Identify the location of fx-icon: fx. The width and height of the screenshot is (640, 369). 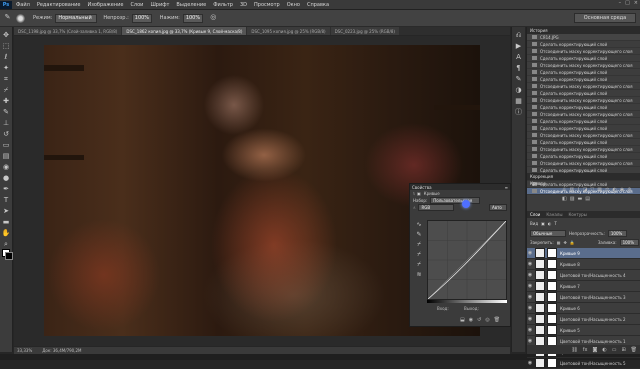
(585, 350).